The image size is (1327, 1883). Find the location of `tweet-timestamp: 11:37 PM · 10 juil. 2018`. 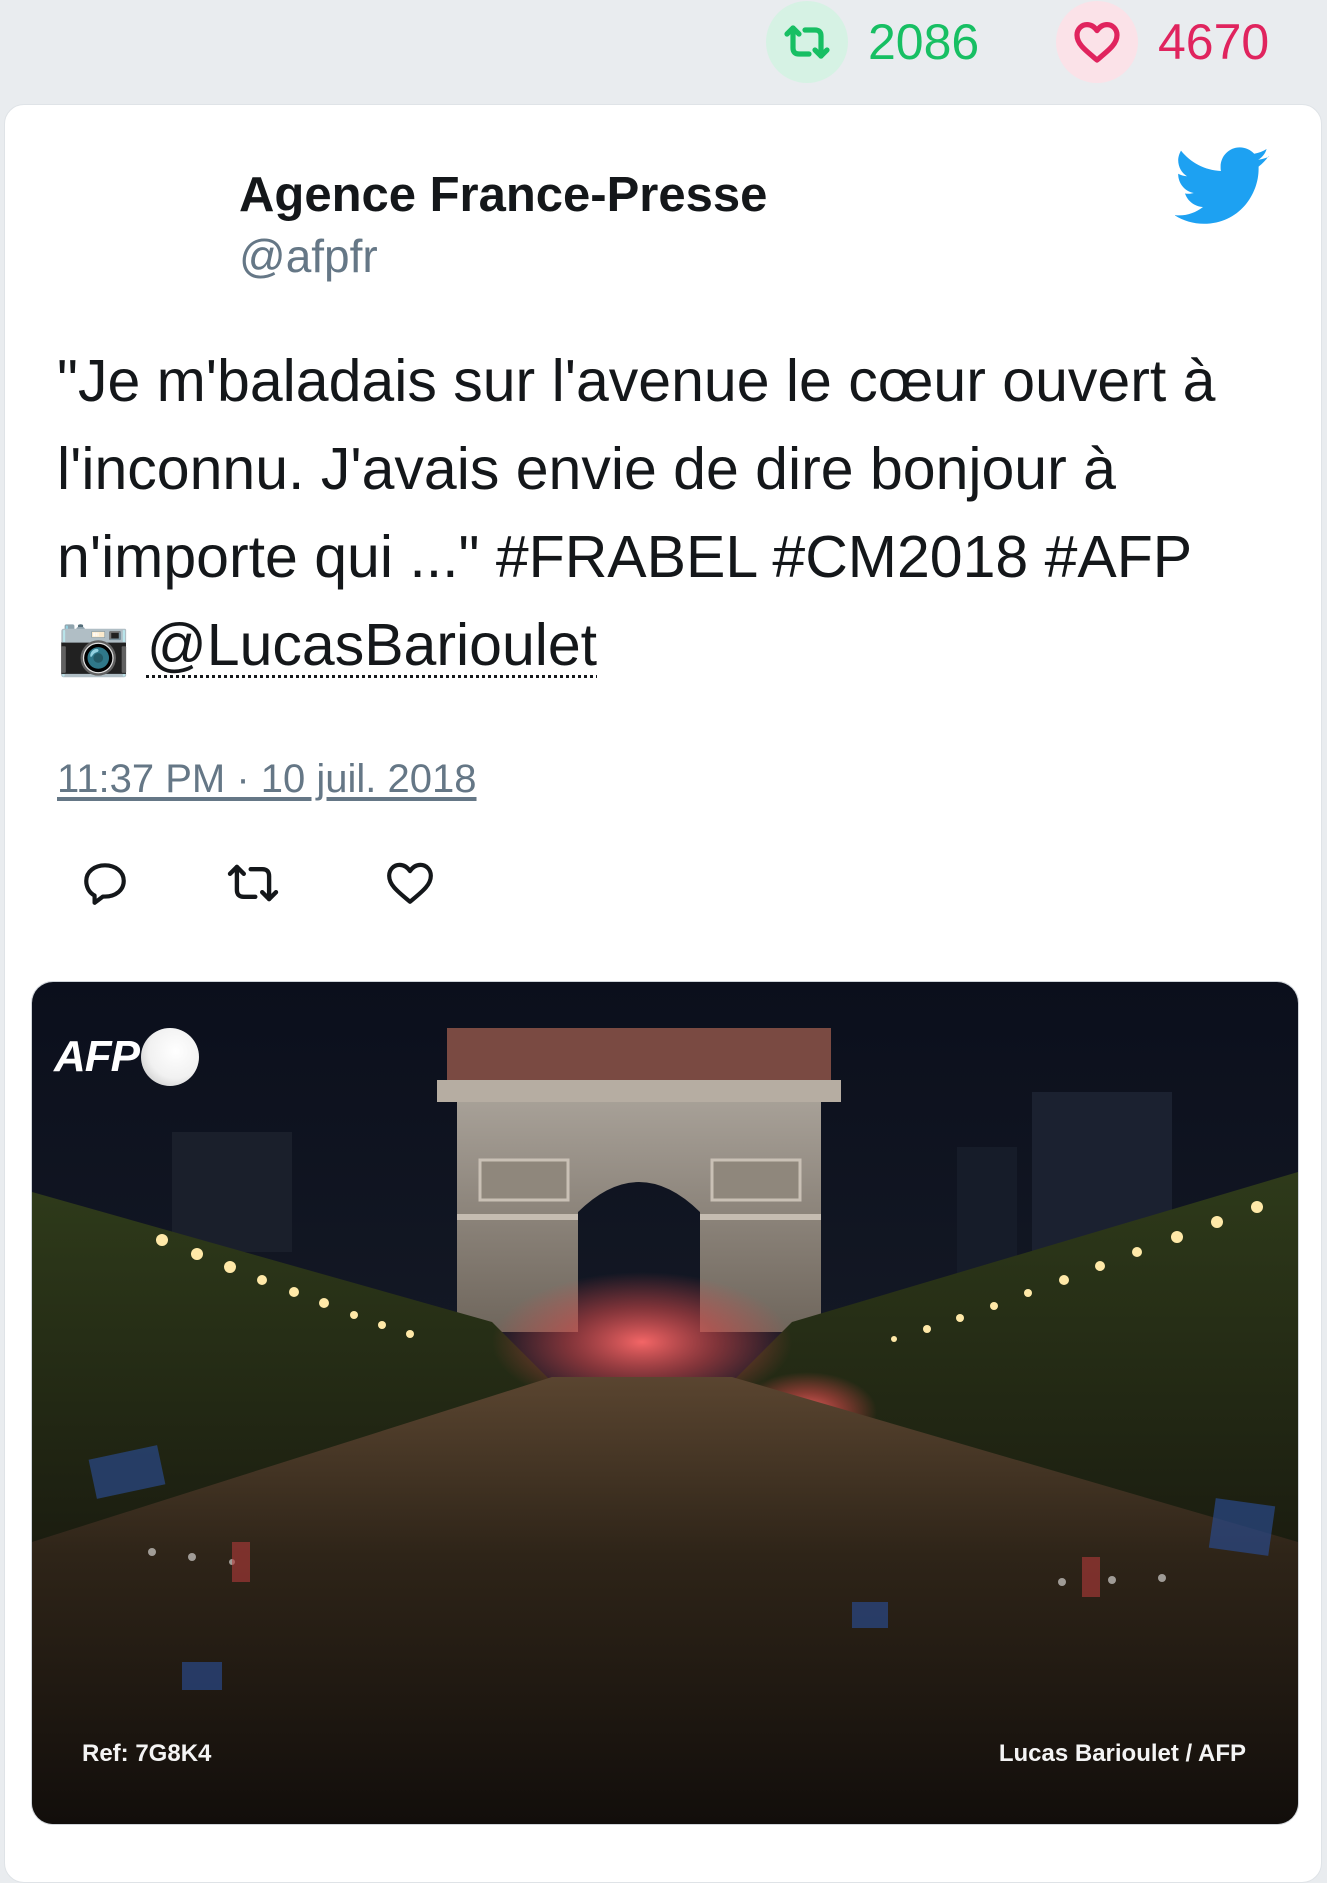

tweet-timestamp: 11:37 PM · 10 juil. 2018 is located at coordinates (267, 779).